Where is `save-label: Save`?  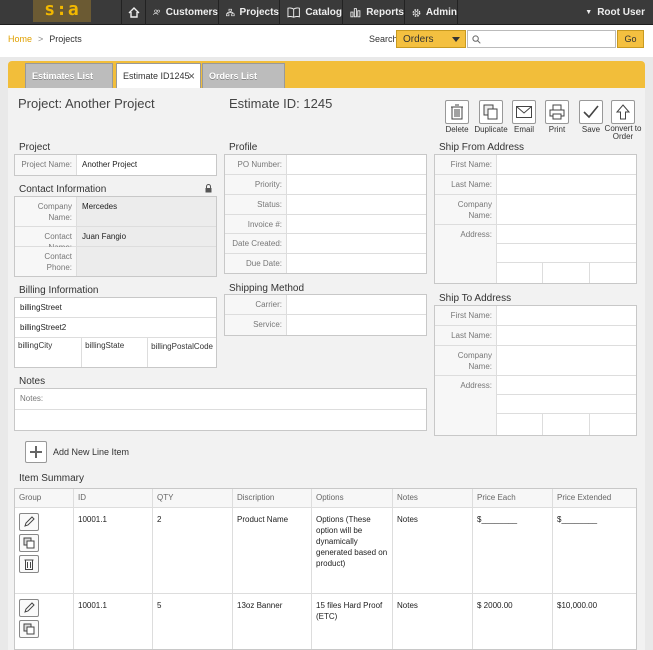 save-label: Save is located at coordinates (591, 129).